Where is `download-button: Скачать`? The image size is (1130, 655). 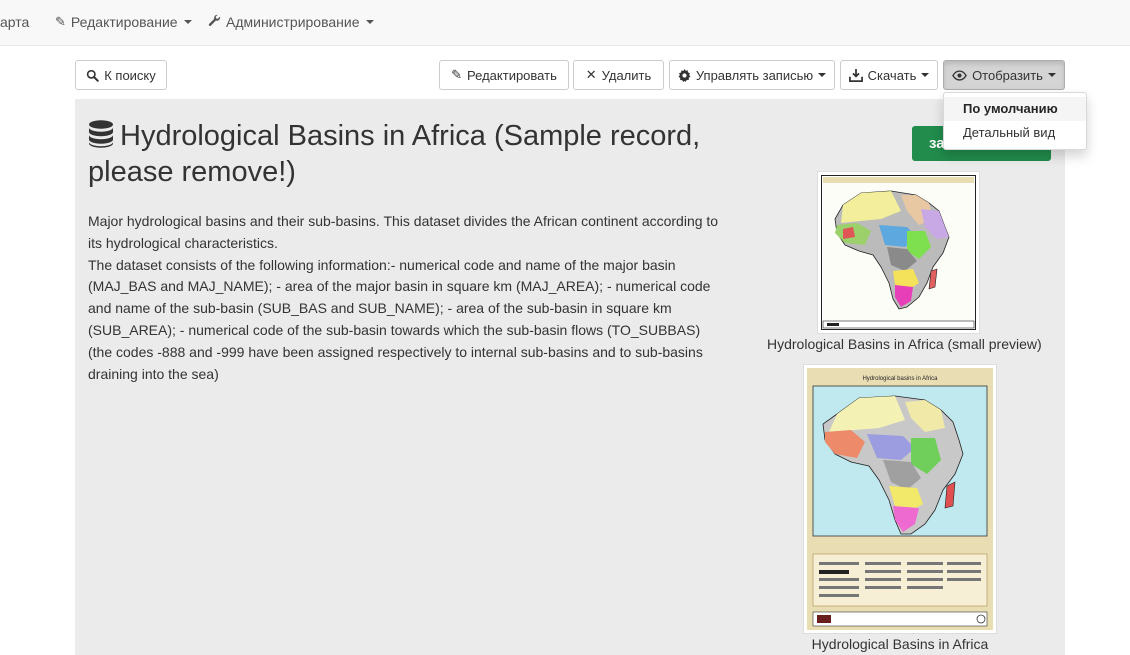
download-button: Скачать is located at coordinates (889, 75).